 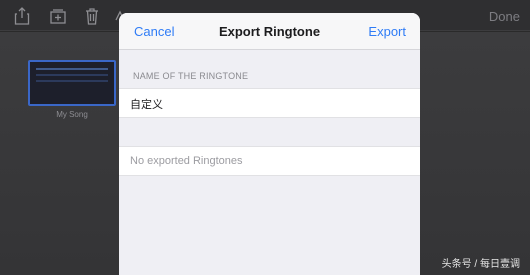 What do you see at coordinates (269, 161) in the screenshot?
I see `exported-ringtones-list: No exported Ringtones` at bounding box center [269, 161].